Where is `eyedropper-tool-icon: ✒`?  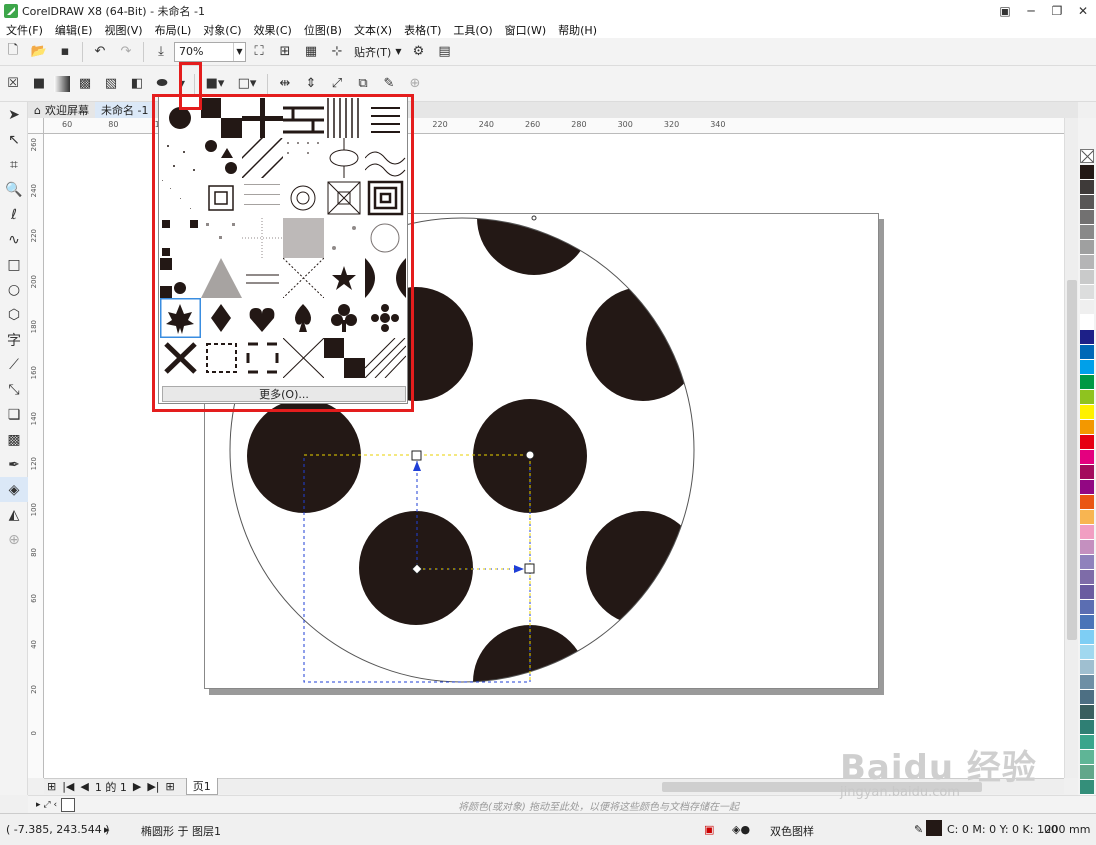
eyedropper-tool-icon: ✒ is located at coordinates (14, 464).